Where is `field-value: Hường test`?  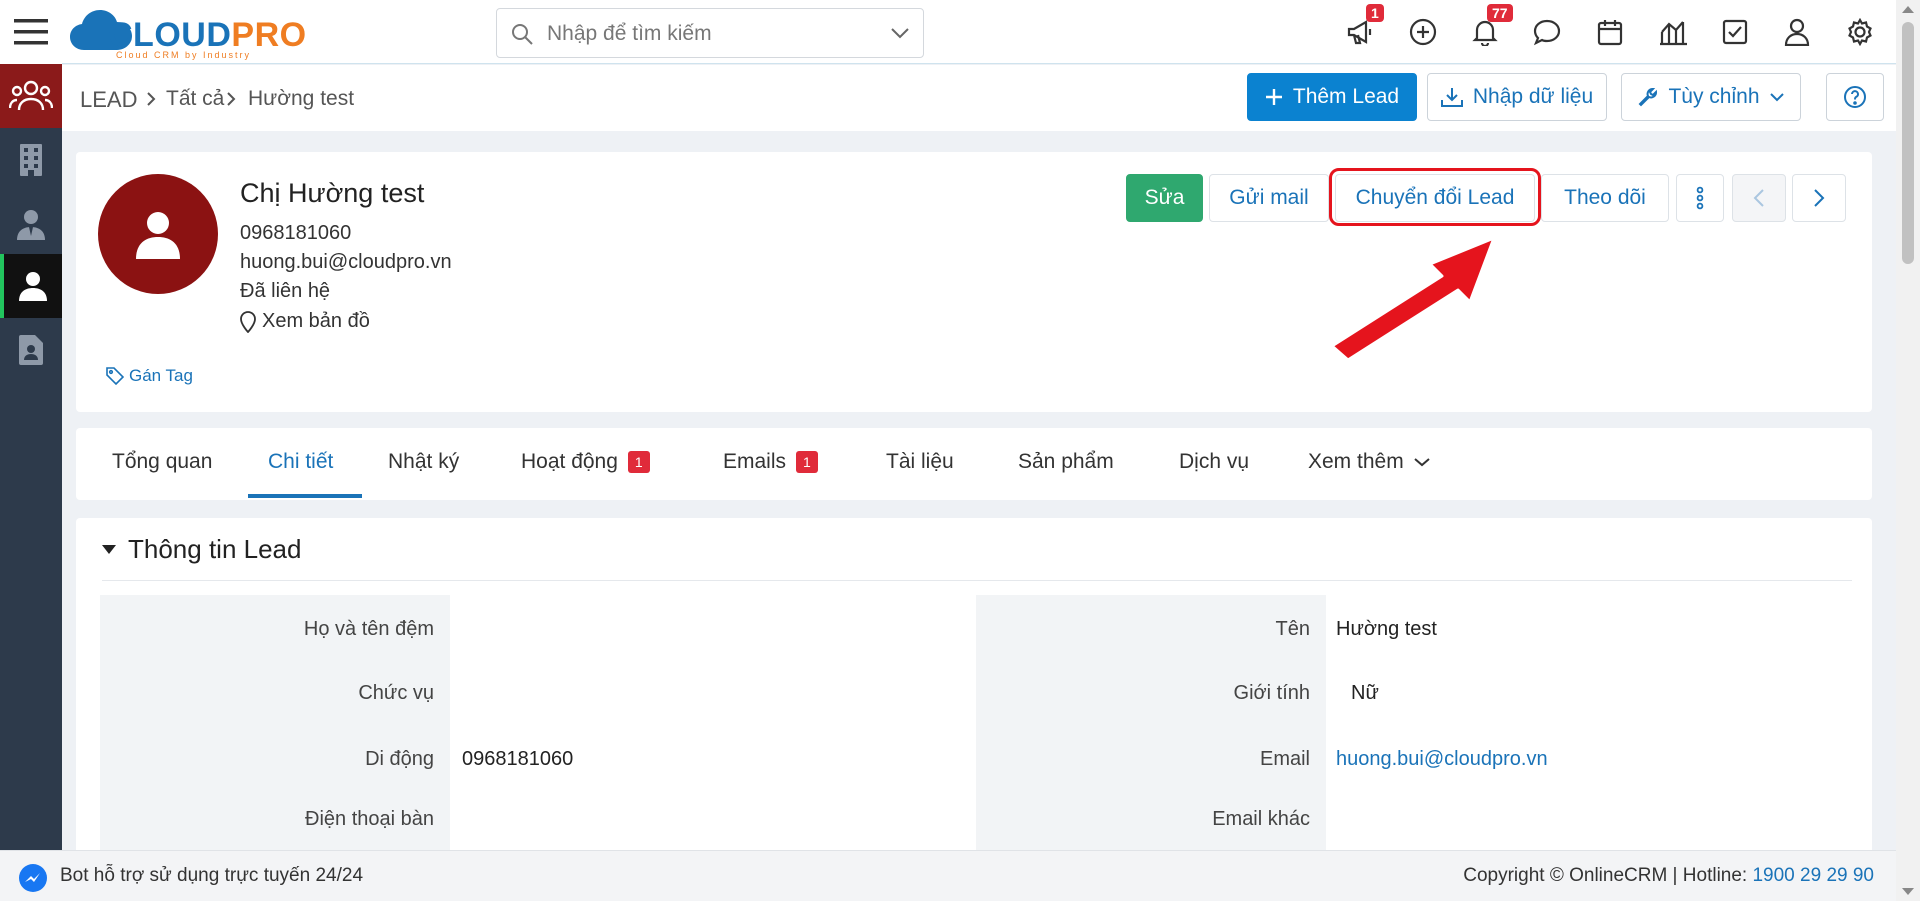
field-value: Hường test is located at coordinates (1386, 629).